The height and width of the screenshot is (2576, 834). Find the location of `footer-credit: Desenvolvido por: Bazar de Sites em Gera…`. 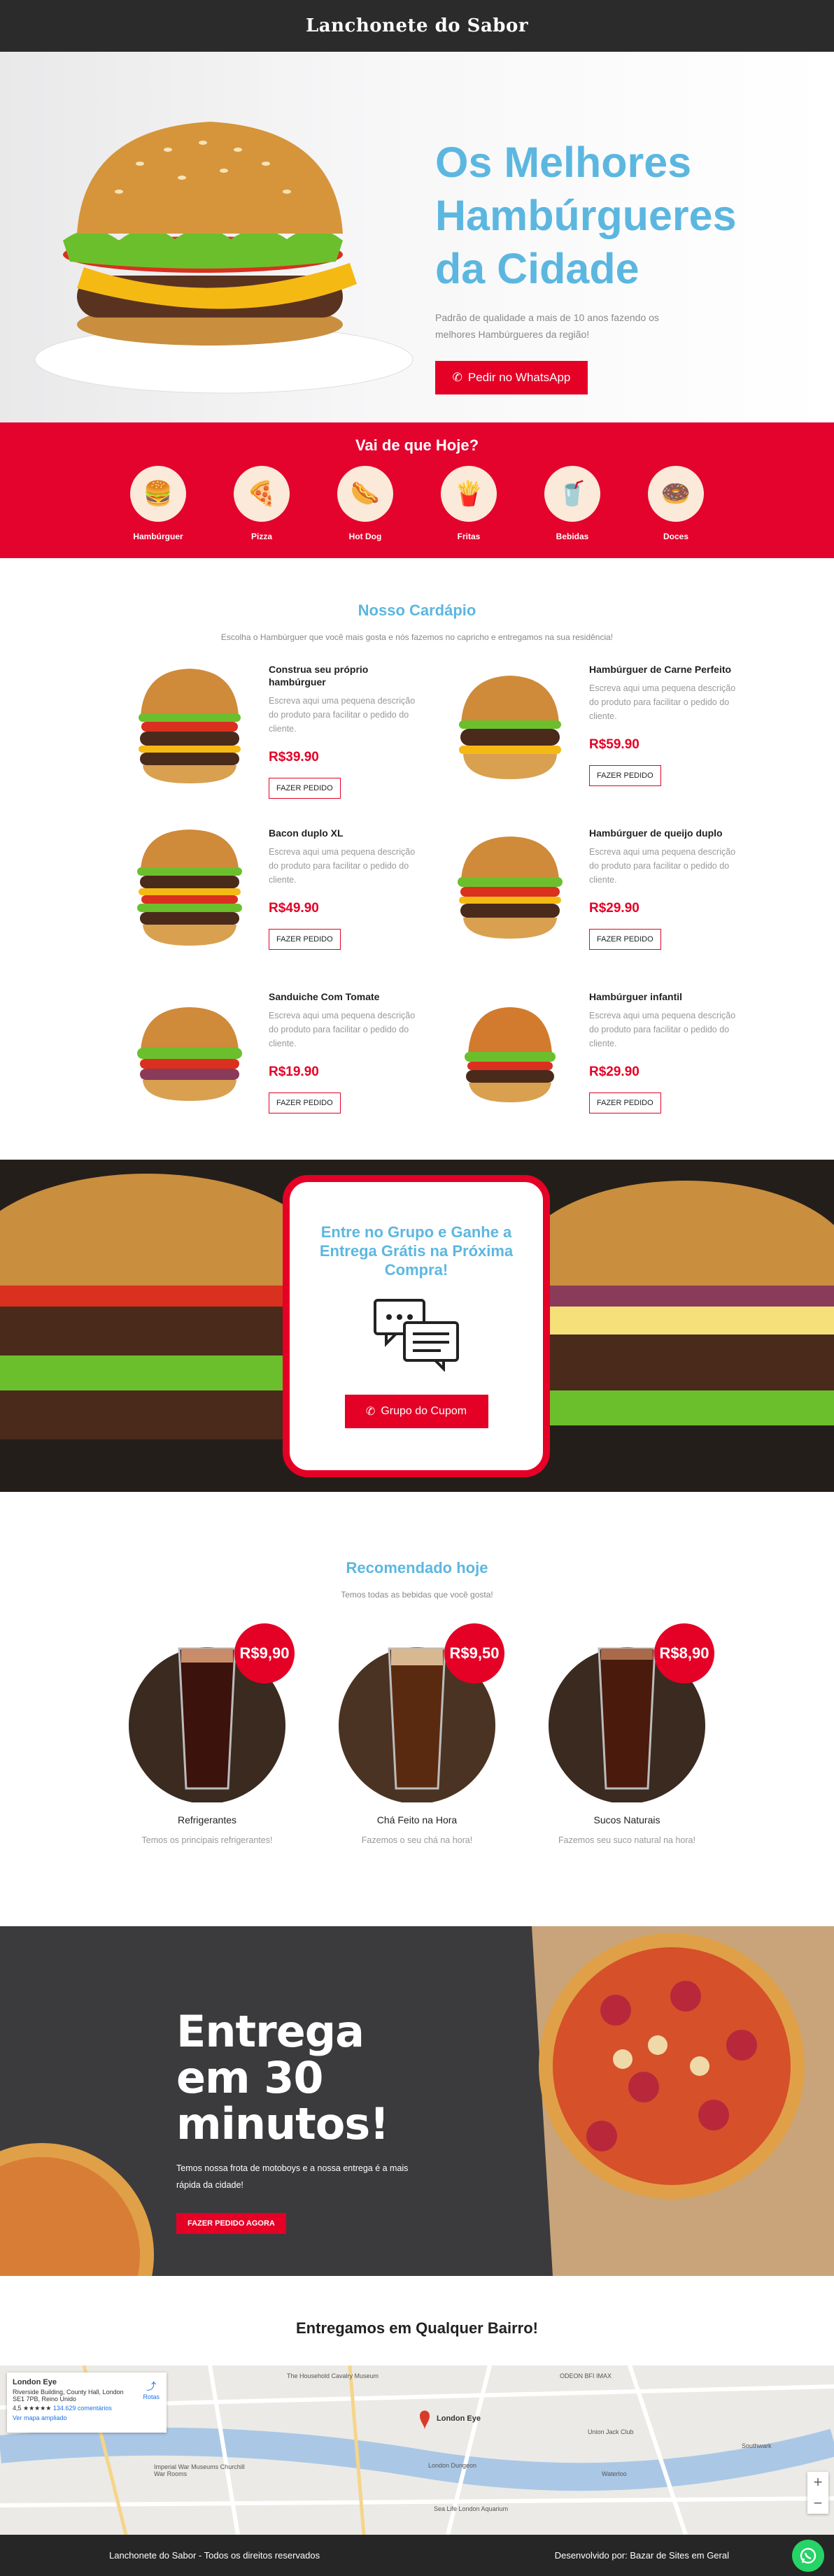

footer-credit: Desenvolvido por: Bazar de Sites em Gera… is located at coordinates (642, 2555).